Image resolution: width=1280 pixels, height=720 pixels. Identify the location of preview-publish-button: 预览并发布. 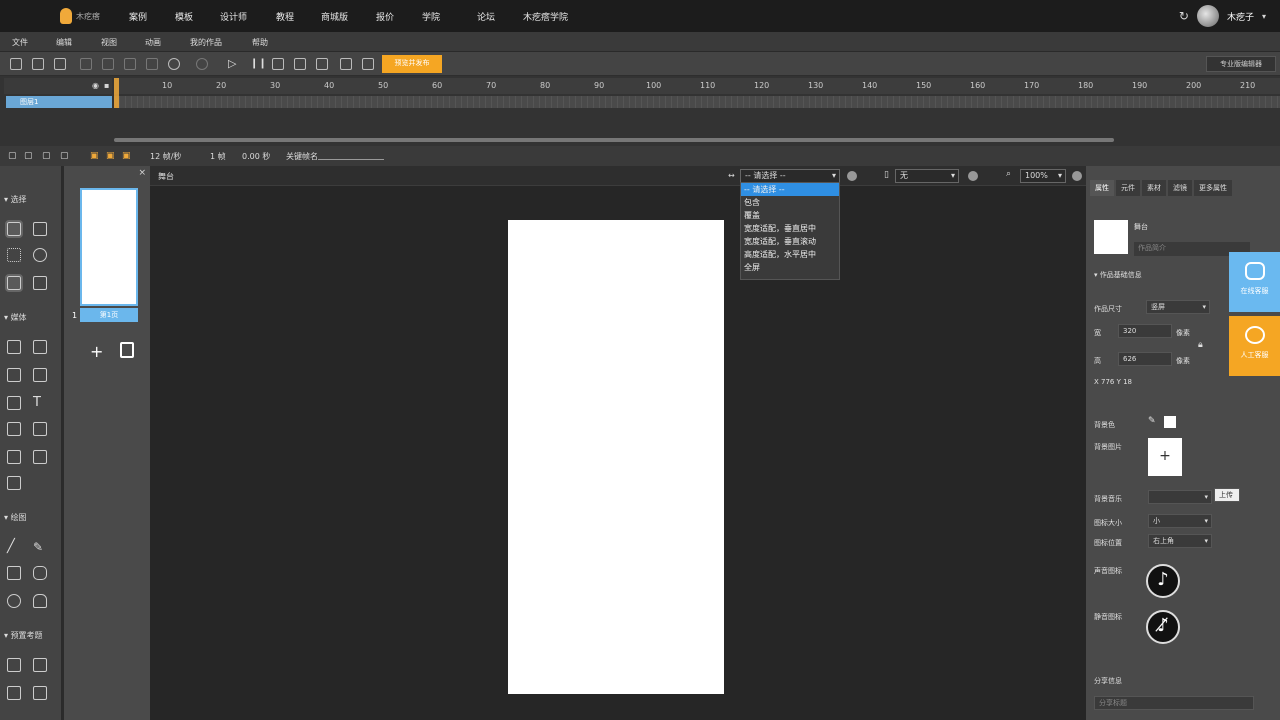
(412, 64).